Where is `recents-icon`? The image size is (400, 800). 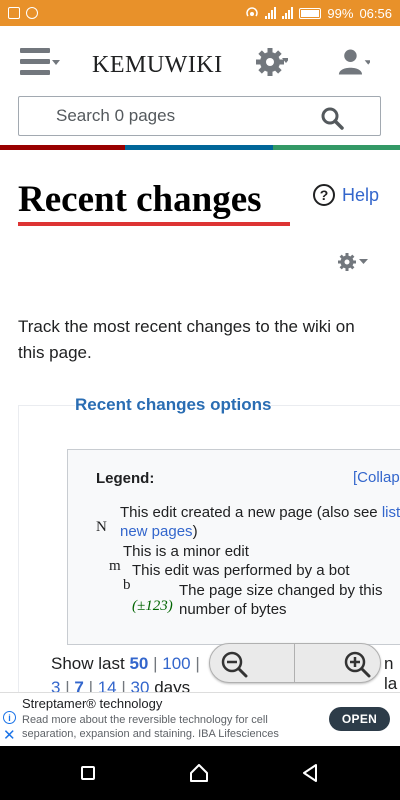
recents-icon is located at coordinates (88, 773).